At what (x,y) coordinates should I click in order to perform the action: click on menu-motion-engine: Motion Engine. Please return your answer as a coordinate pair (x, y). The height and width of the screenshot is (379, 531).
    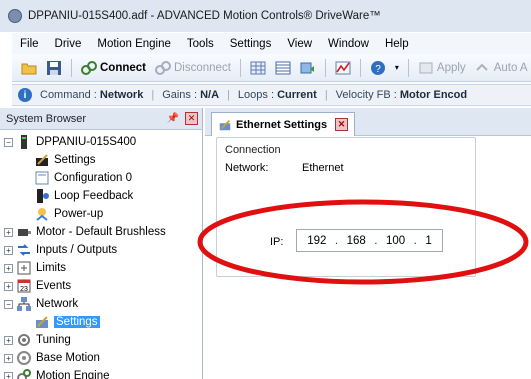
    Looking at the image, I should click on (134, 44).